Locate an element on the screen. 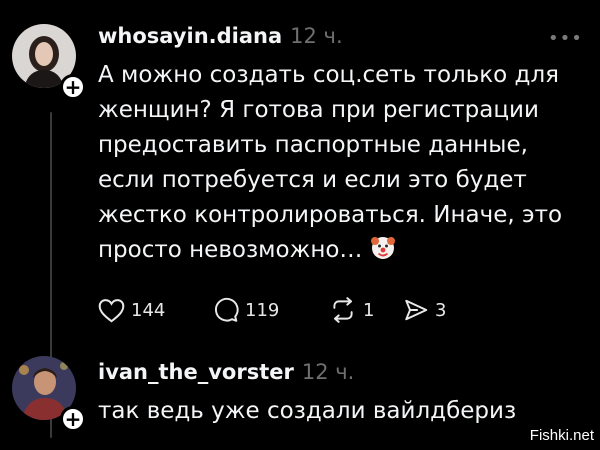  send-icon is located at coordinates (416, 310).